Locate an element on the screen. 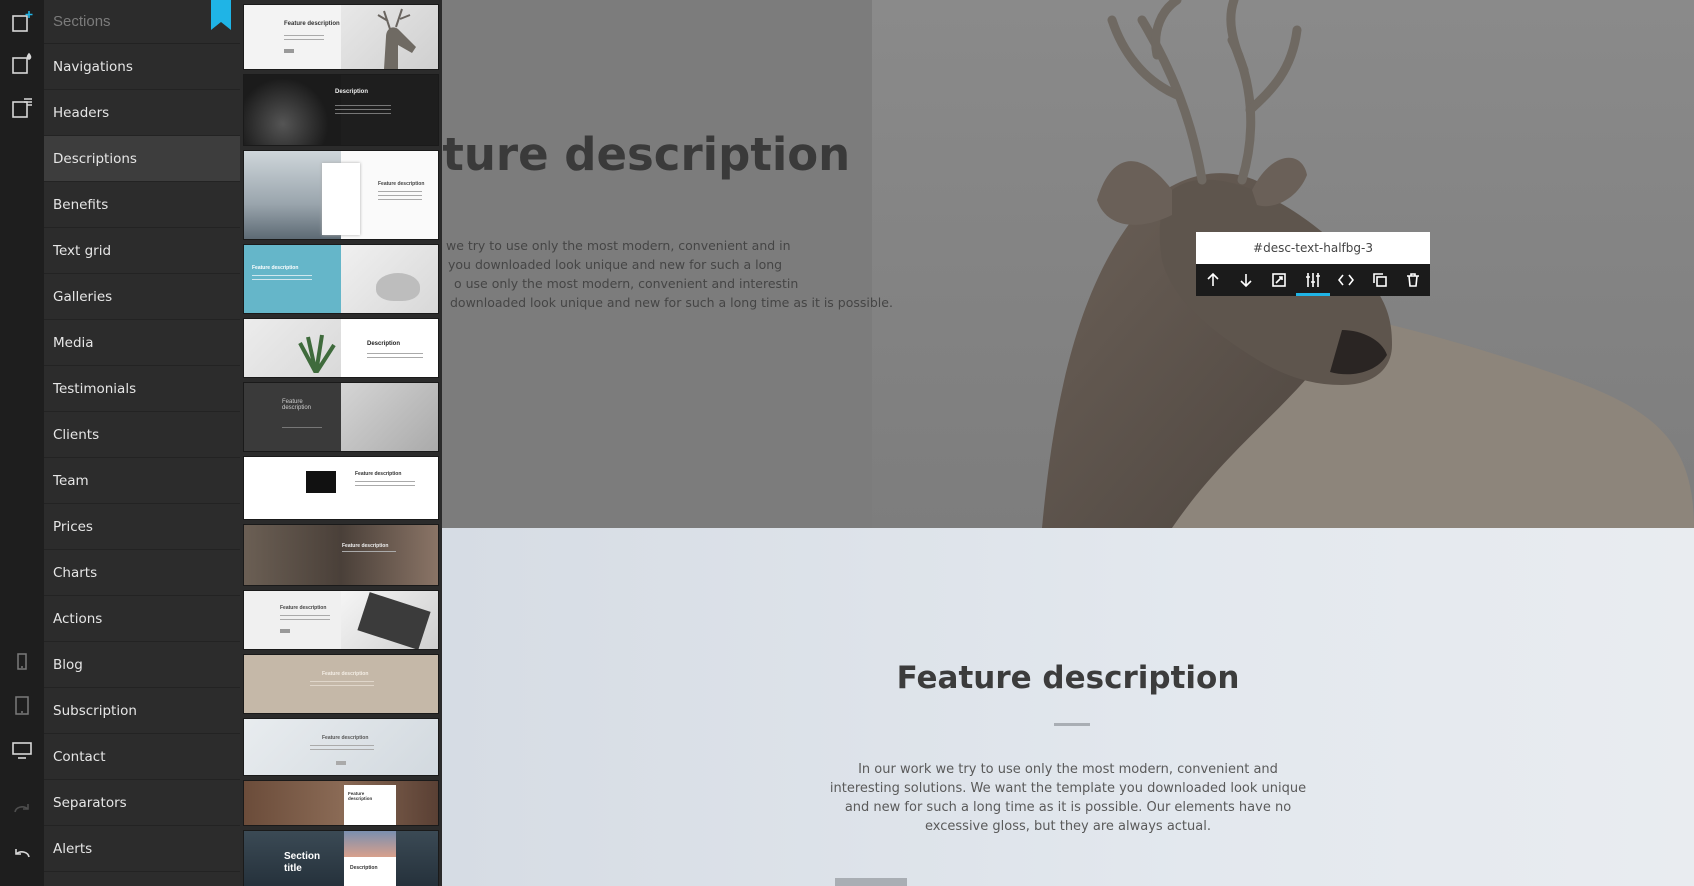 The image size is (1694, 886). thumbnail-sublabel: Description is located at coordinates (364, 868).